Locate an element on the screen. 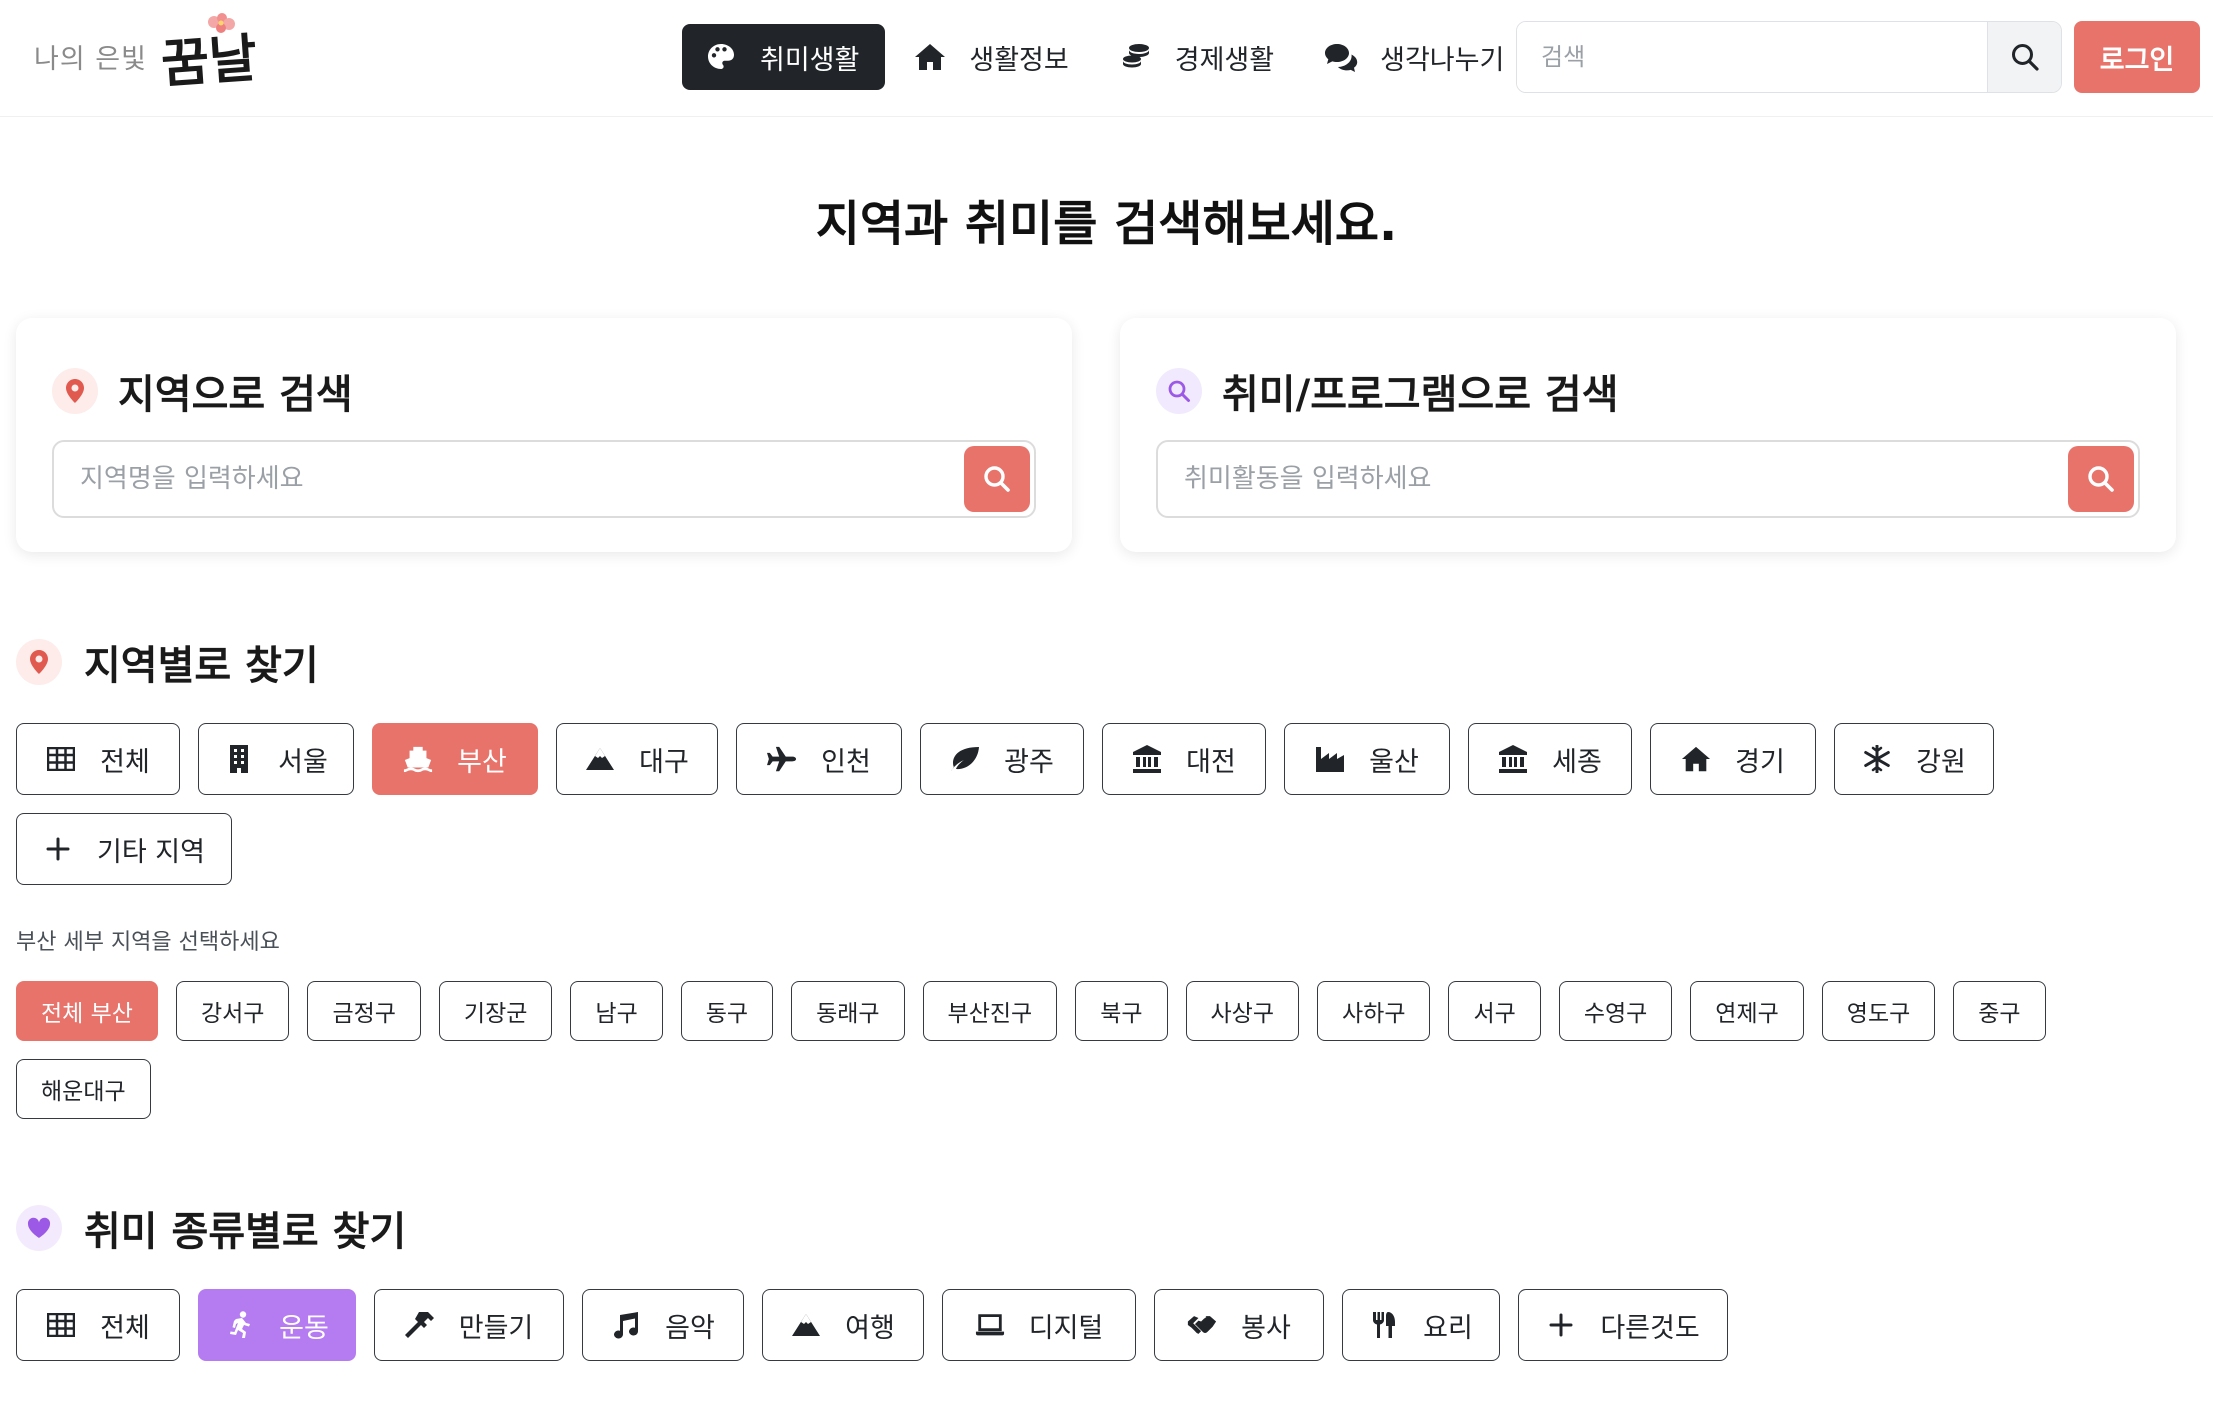 This screenshot has width=2213, height=1402. hobby-chip-all: 전체 is located at coordinates (98, 1325).